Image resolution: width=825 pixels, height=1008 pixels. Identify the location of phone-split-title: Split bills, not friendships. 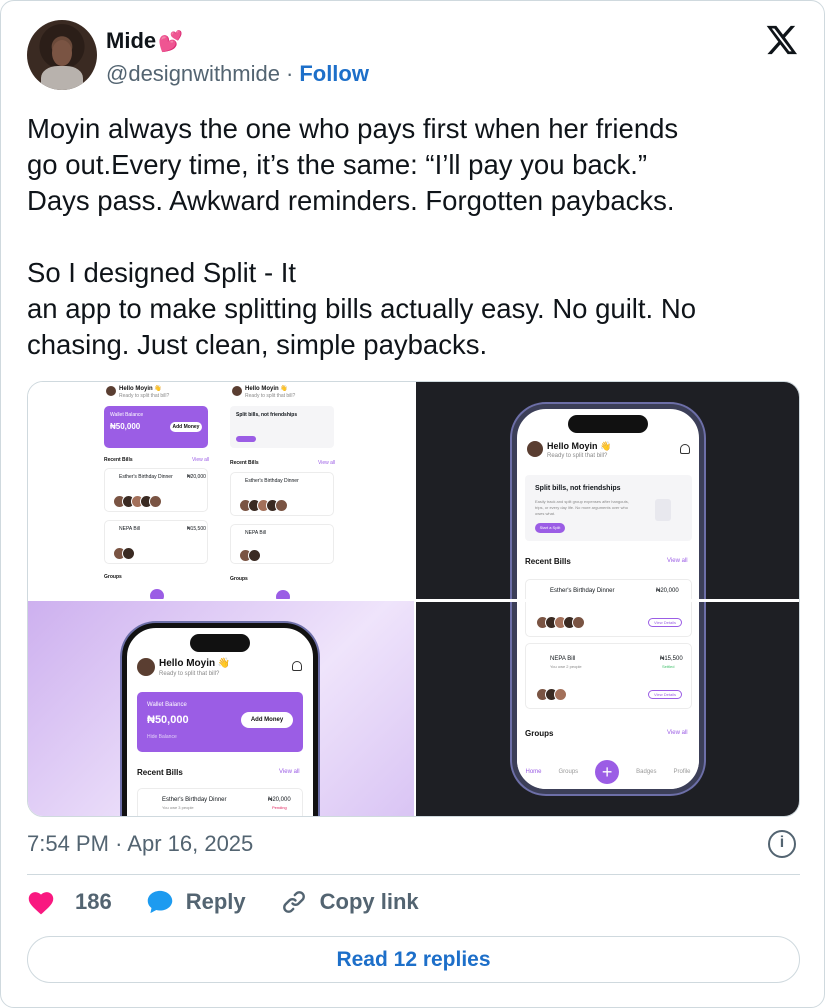
(578, 488).